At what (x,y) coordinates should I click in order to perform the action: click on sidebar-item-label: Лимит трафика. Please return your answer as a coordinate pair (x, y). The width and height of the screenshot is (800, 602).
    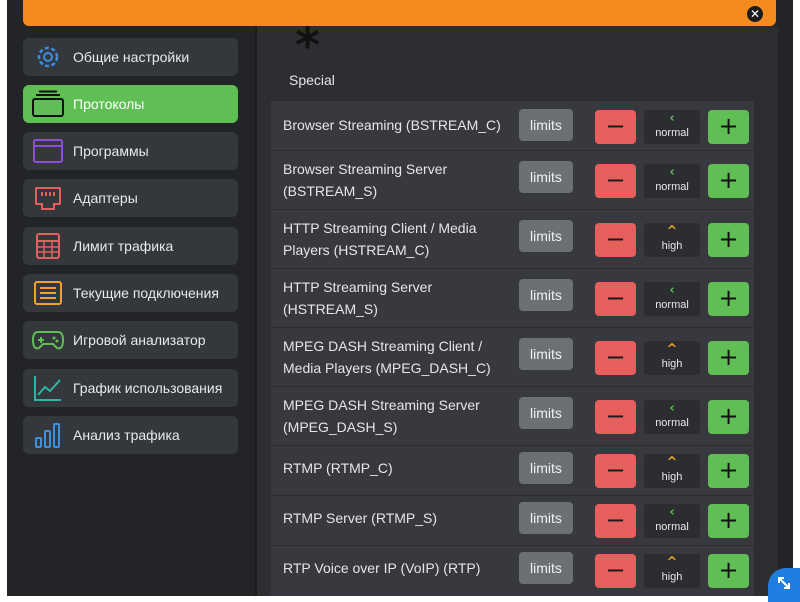
    Looking at the image, I should click on (123, 246).